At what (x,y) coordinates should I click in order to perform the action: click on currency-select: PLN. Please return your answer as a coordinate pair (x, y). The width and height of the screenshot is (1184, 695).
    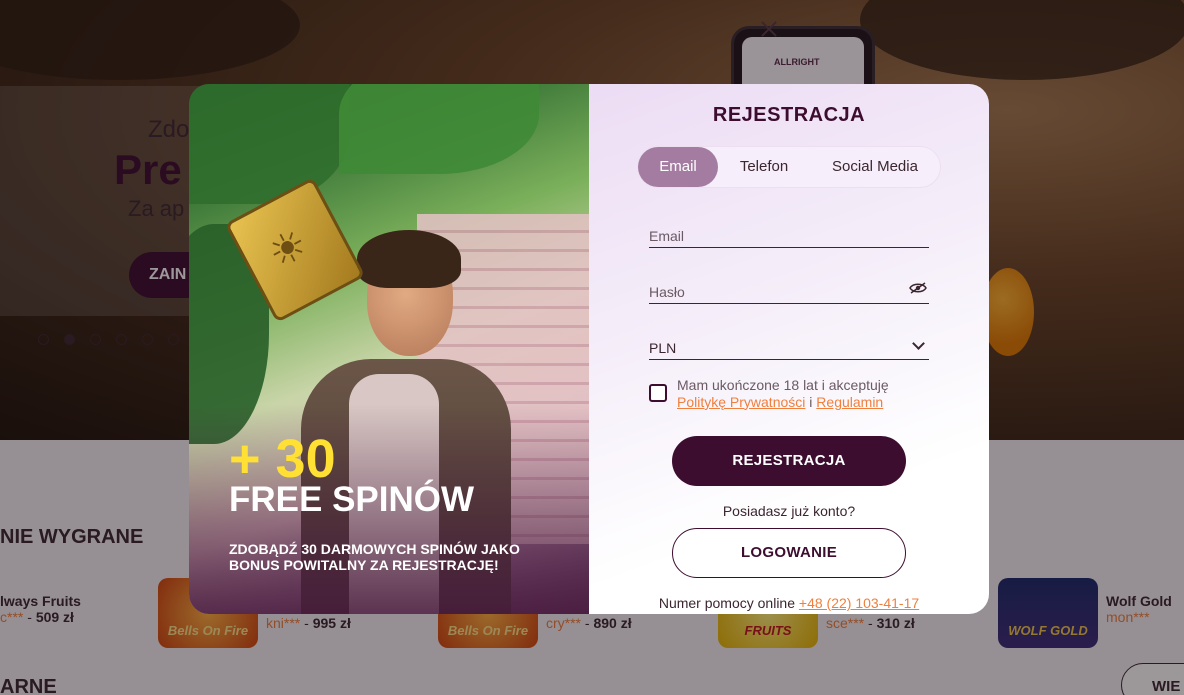
    Looking at the image, I should click on (789, 347).